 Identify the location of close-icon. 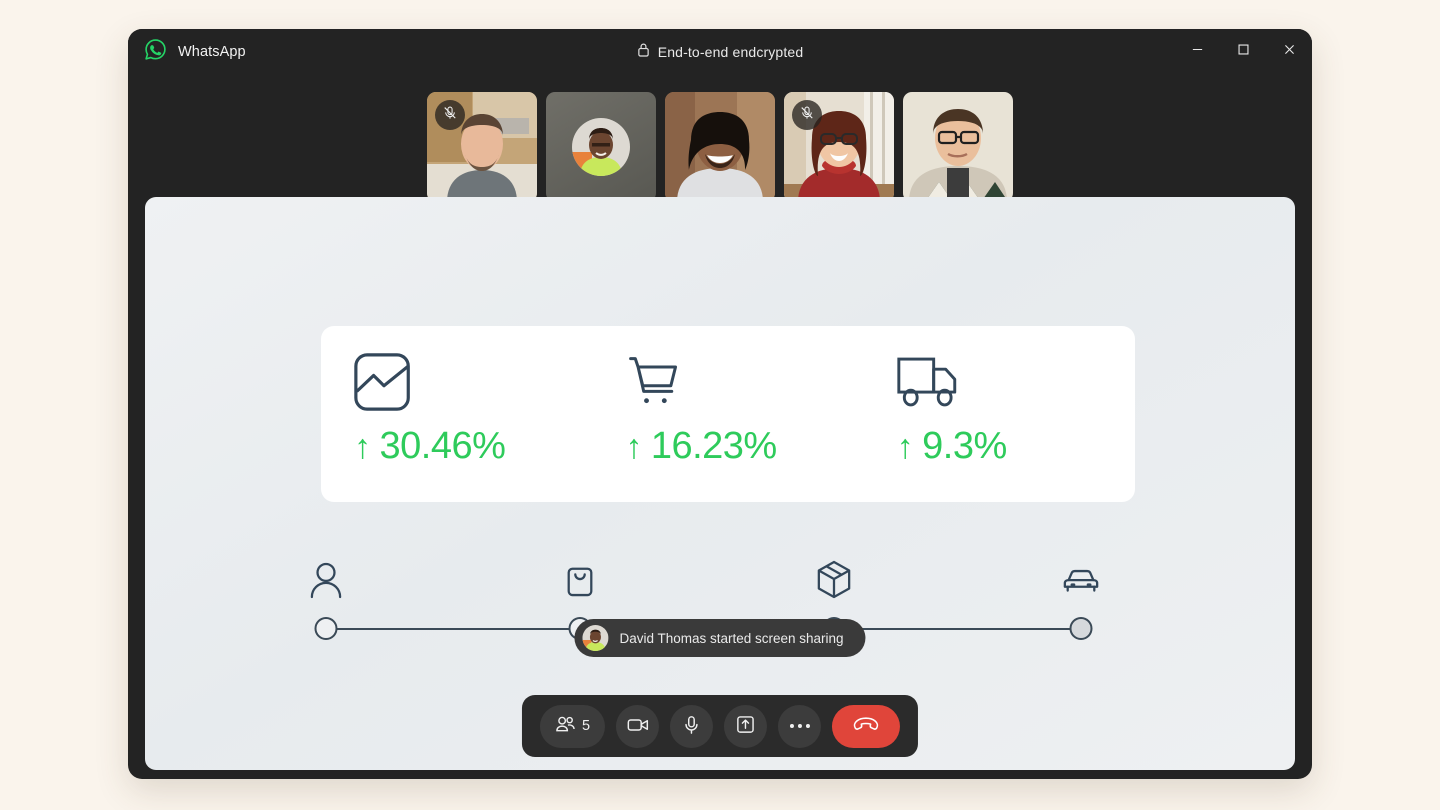
(1289, 52).